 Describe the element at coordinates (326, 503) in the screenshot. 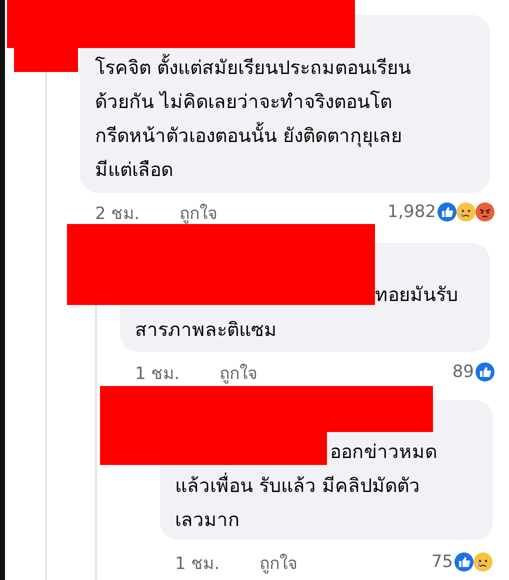

I see `comment-text: แล้วเพื่อน รับแล้ว มีคลิปมัดตัว เลวมาก` at that location.